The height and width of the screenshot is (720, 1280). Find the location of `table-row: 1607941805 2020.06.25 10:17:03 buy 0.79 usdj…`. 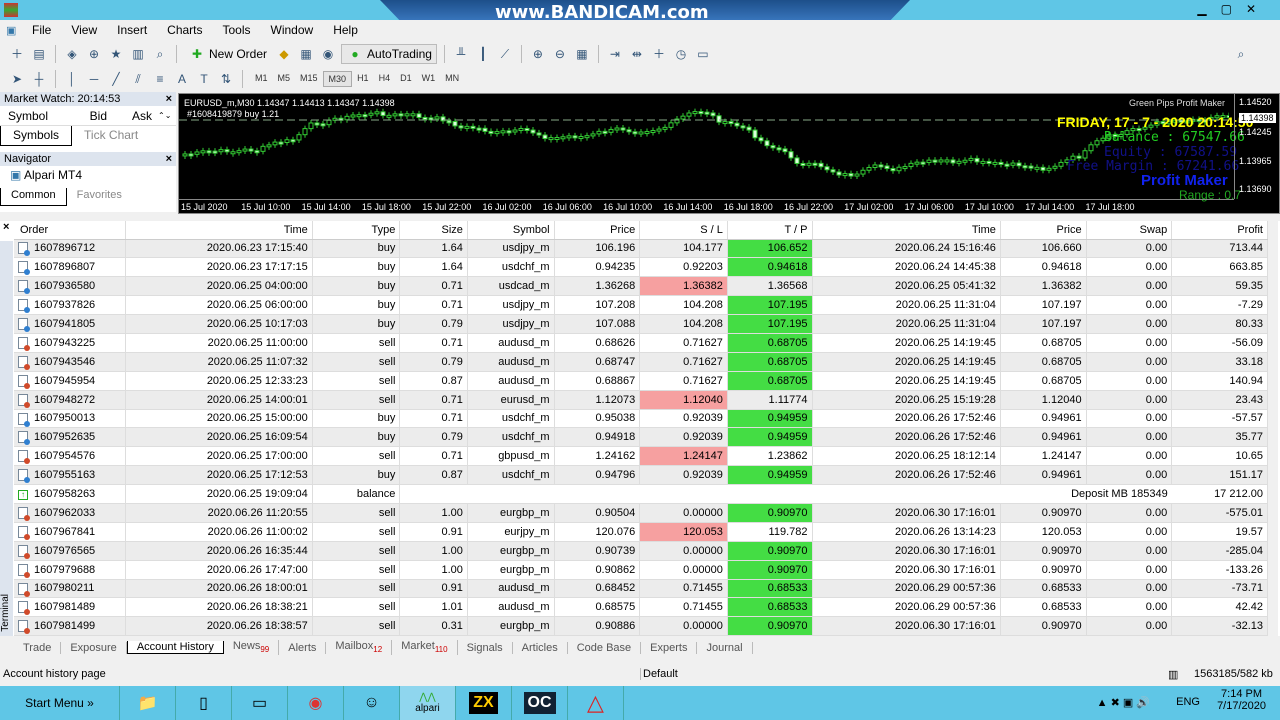

table-row: 1607941805 2020.06.25 10:17:03 buy 0.79 usdj… is located at coordinates (641, 324).